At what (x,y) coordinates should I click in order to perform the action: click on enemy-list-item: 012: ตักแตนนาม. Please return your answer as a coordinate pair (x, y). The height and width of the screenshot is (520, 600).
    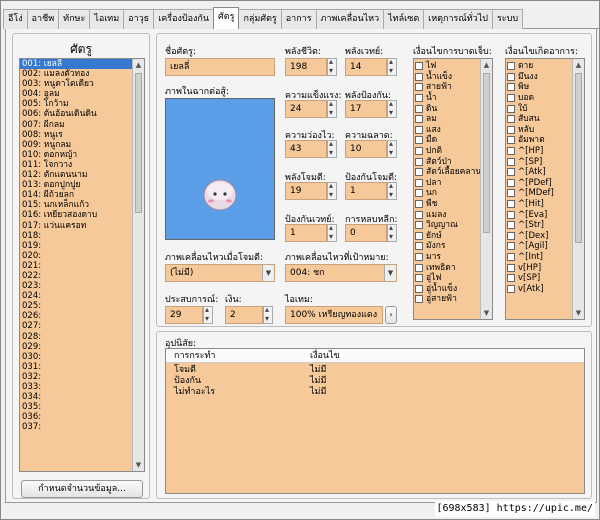
    Looking at the image, I should click on (82, 175).